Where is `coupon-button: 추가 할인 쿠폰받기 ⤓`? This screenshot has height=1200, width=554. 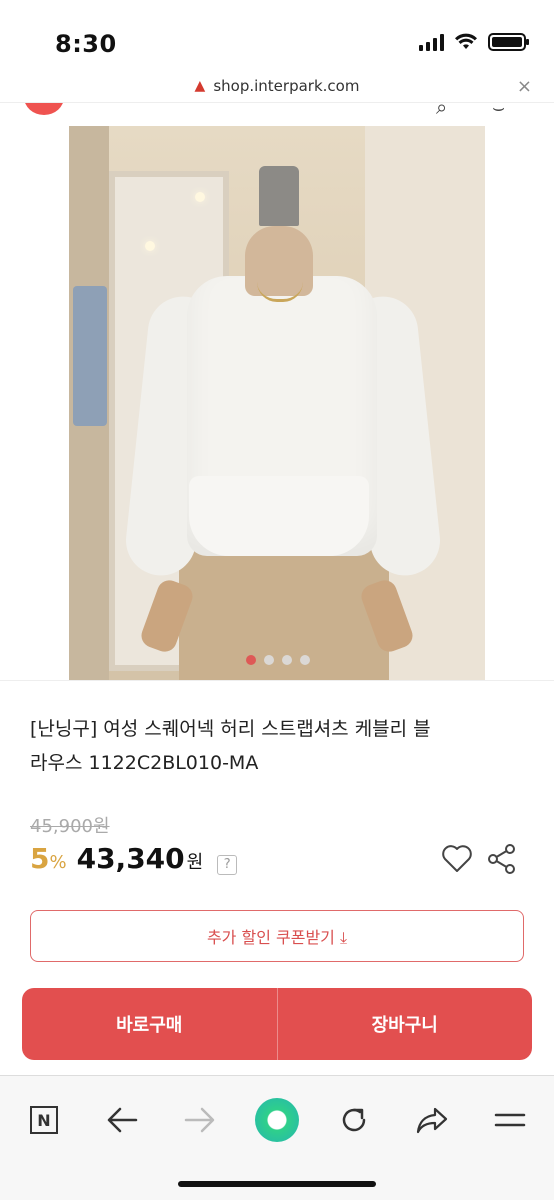
coupon-button: 추가 할인 쿠폰받기 ⤓ is located at coordinates (277, 936).